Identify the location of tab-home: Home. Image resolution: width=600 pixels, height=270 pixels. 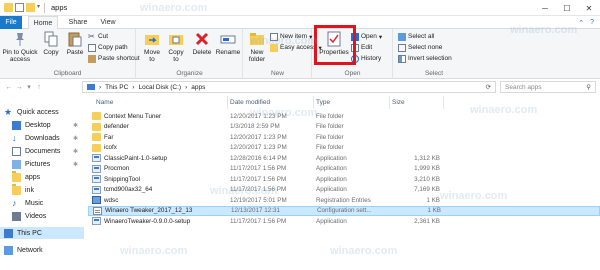
(43, 23).